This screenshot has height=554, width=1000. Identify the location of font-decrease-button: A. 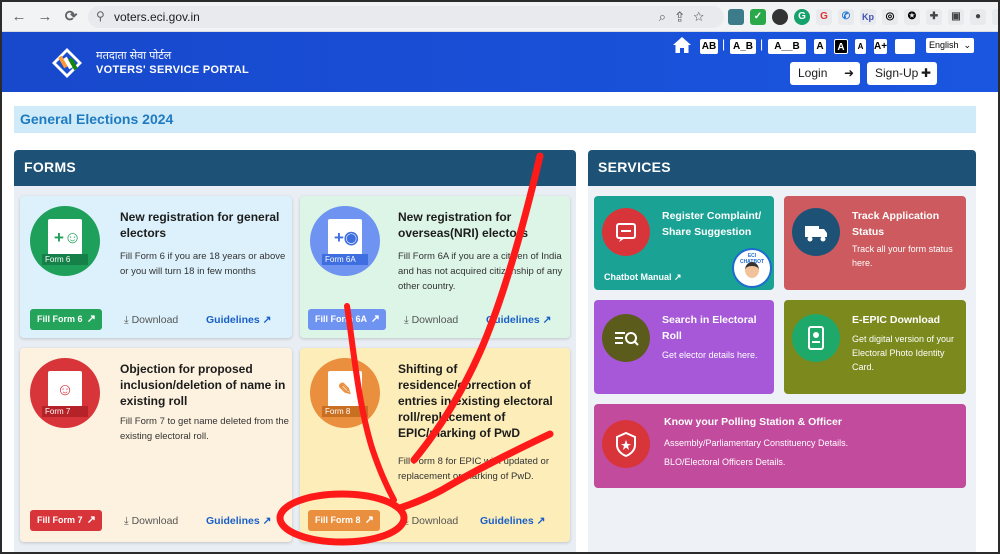
(860, 46).